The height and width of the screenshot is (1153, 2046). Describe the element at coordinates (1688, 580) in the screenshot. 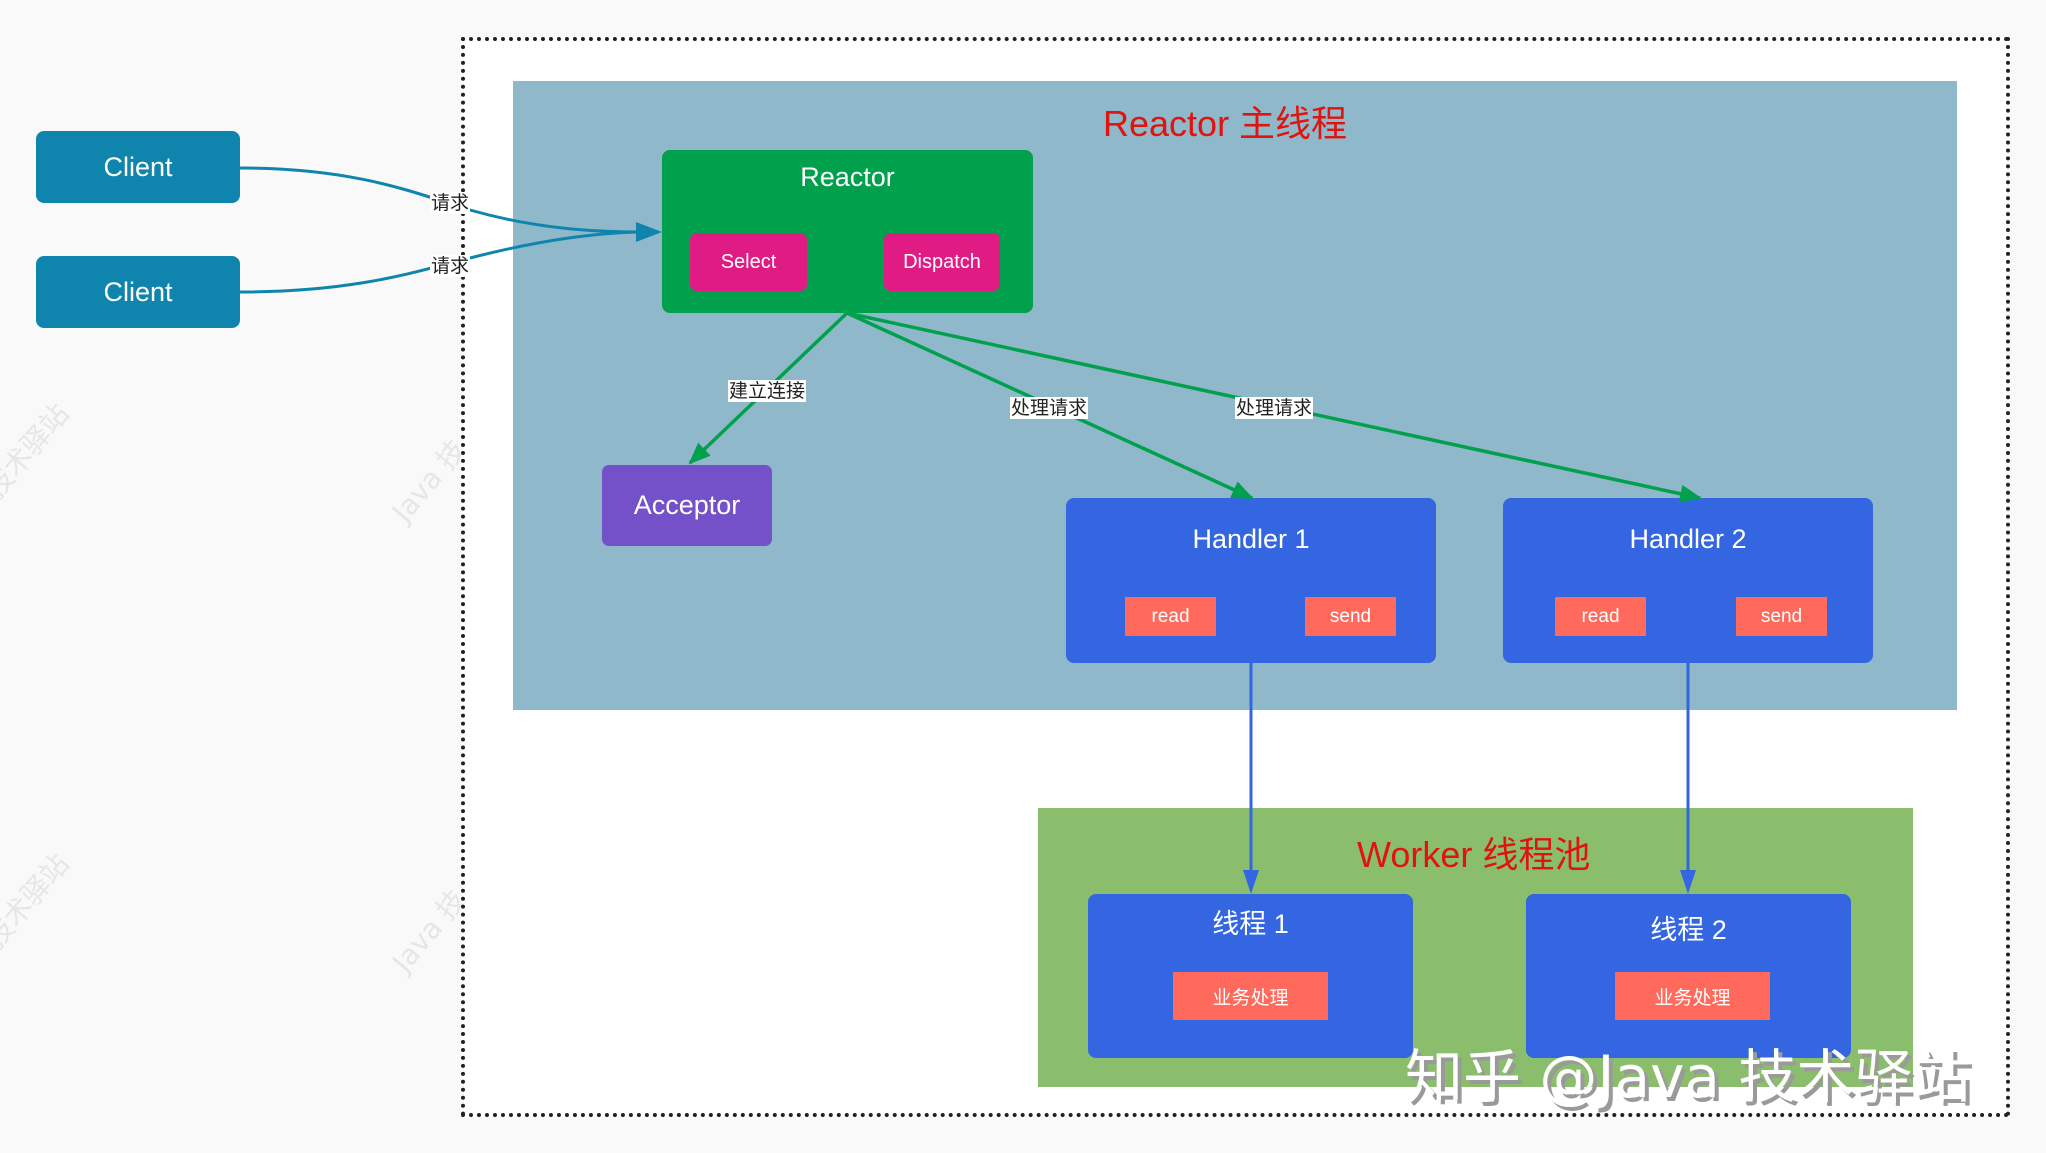

I see `handler-2-node: Handler 2 read send` at that location.